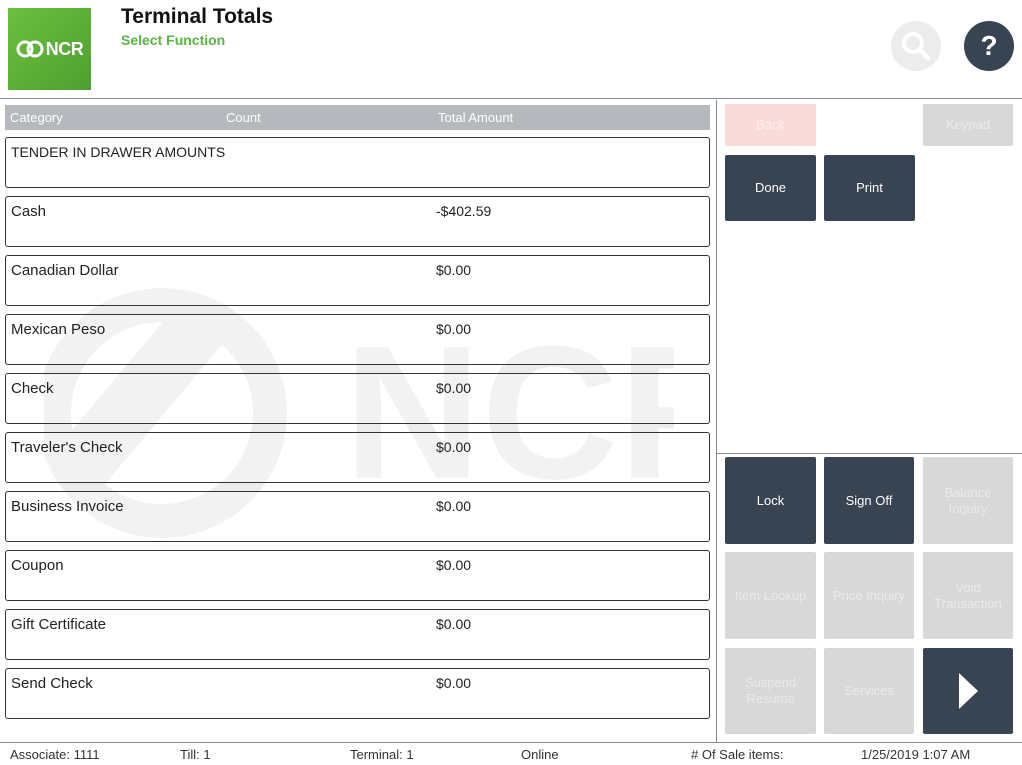 The height and width of the screenshot is (765, 1022). Describe the element at coordinates (770, 188) in the screenshot. I see `done-button: Done` at that location.